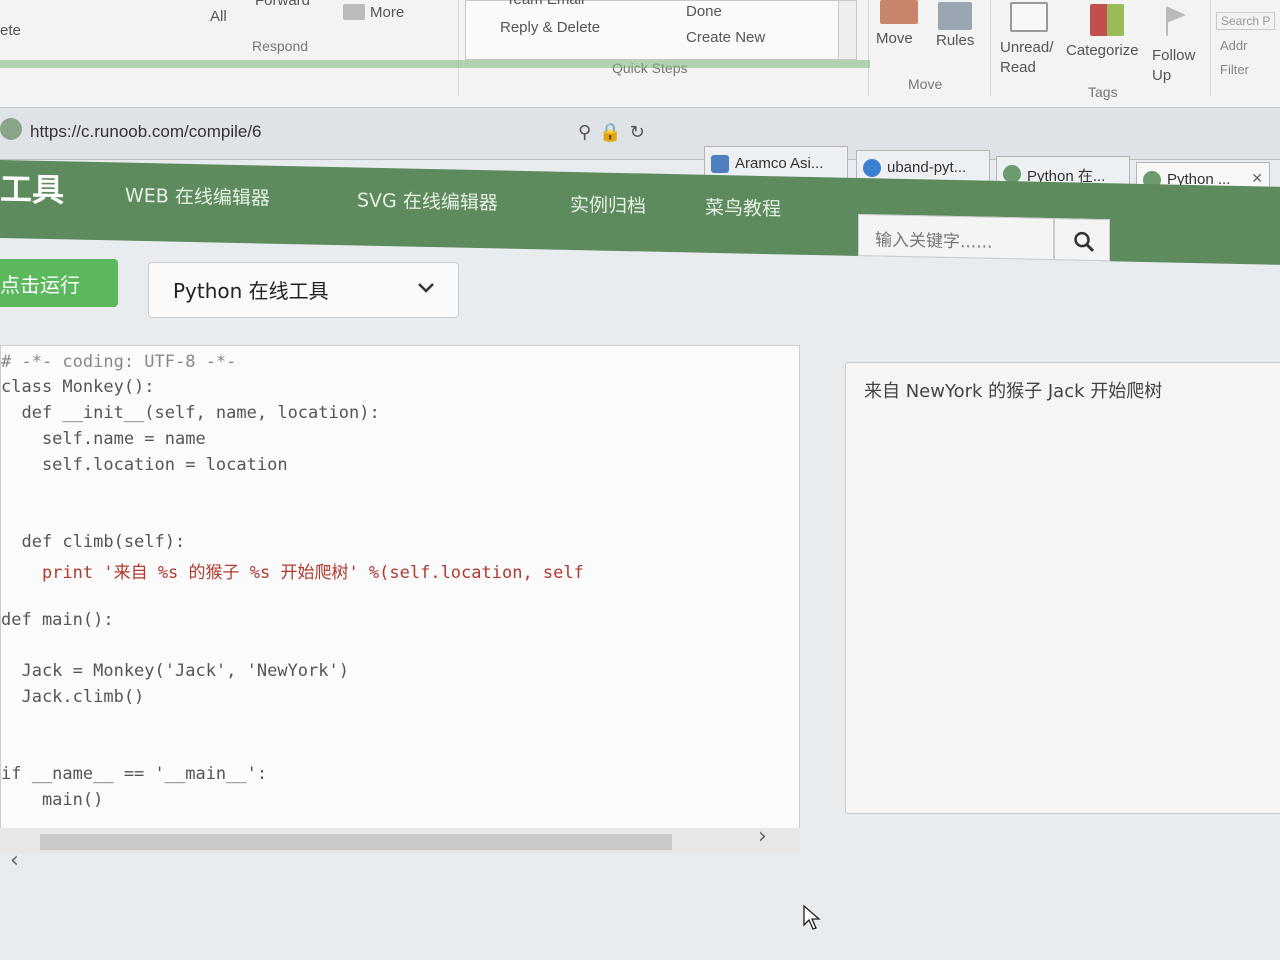 This screenshot has height=960, width=1280. What do you see at coordinates (78, 387) in the screenshot?
I see `code-line: class Monkey():` at bounding box center [78, 387].